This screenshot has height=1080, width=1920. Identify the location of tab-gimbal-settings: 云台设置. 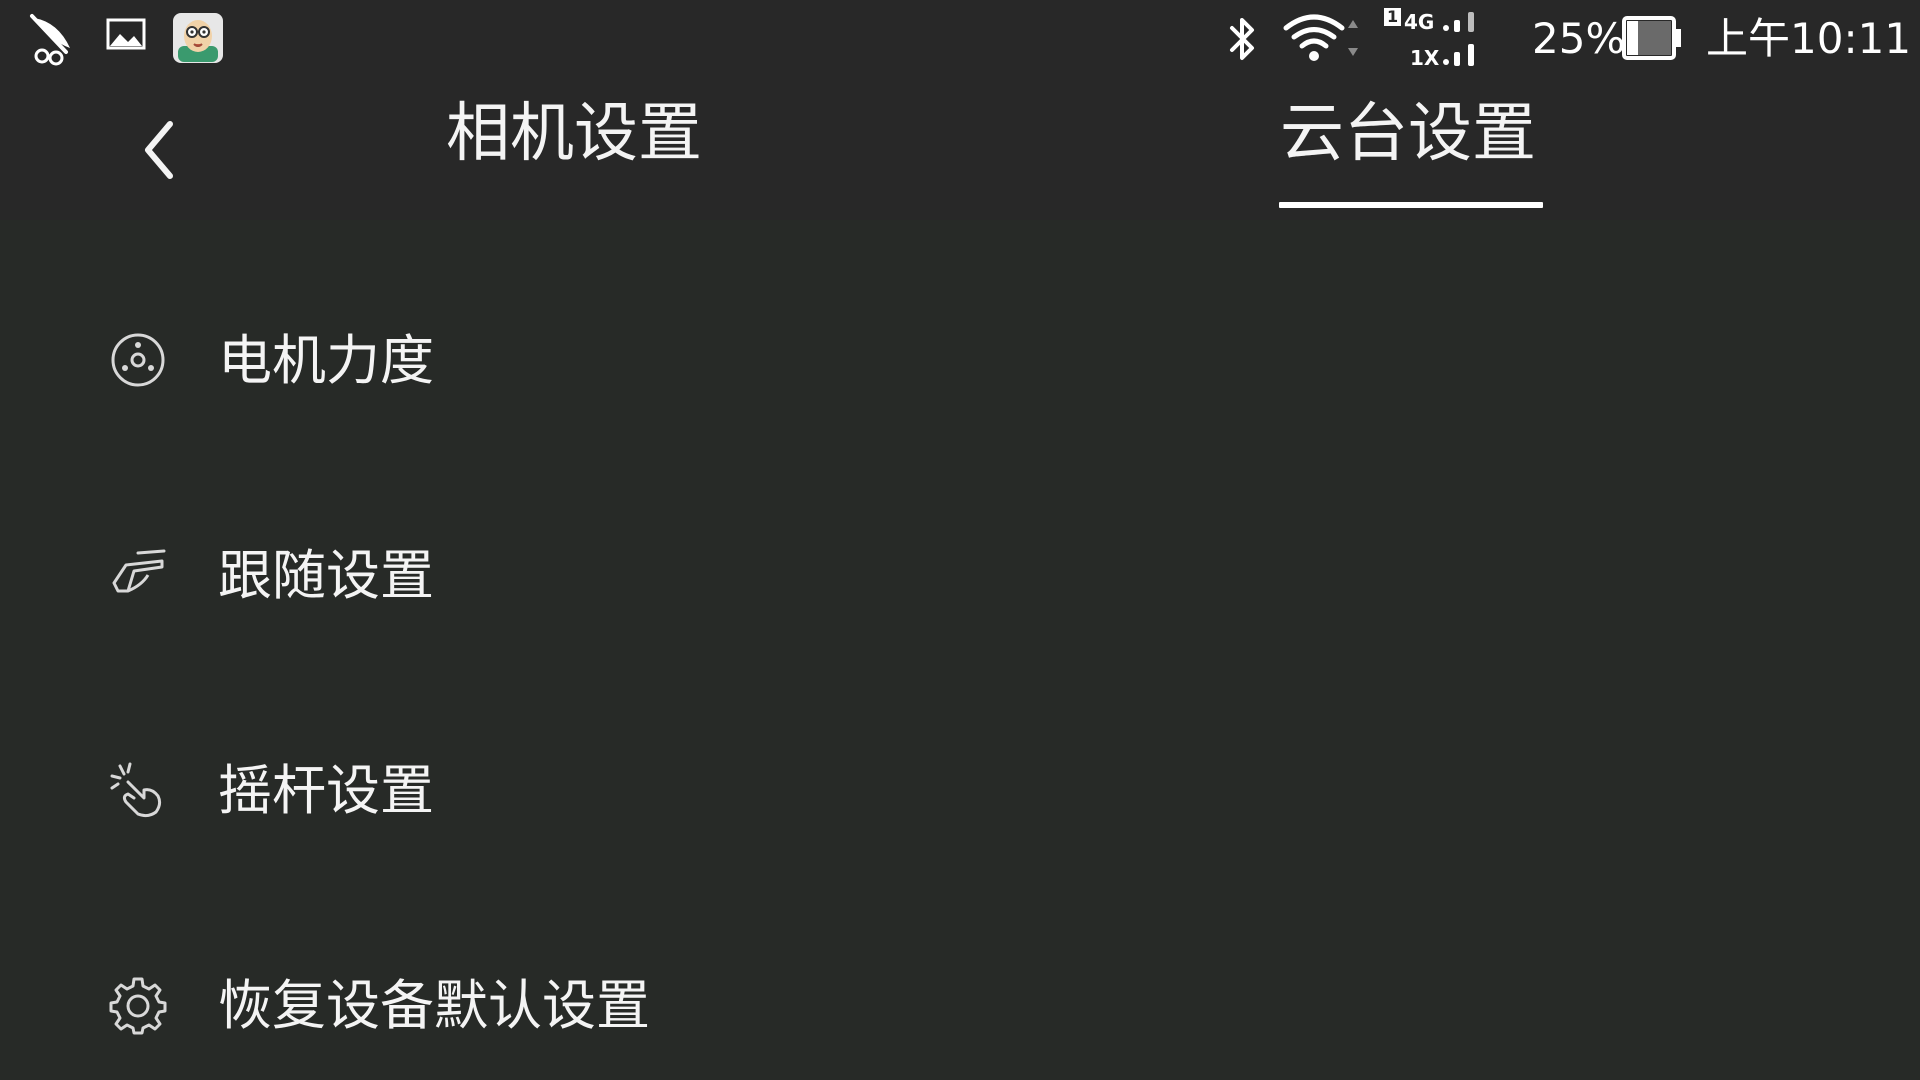
(1408, 134).